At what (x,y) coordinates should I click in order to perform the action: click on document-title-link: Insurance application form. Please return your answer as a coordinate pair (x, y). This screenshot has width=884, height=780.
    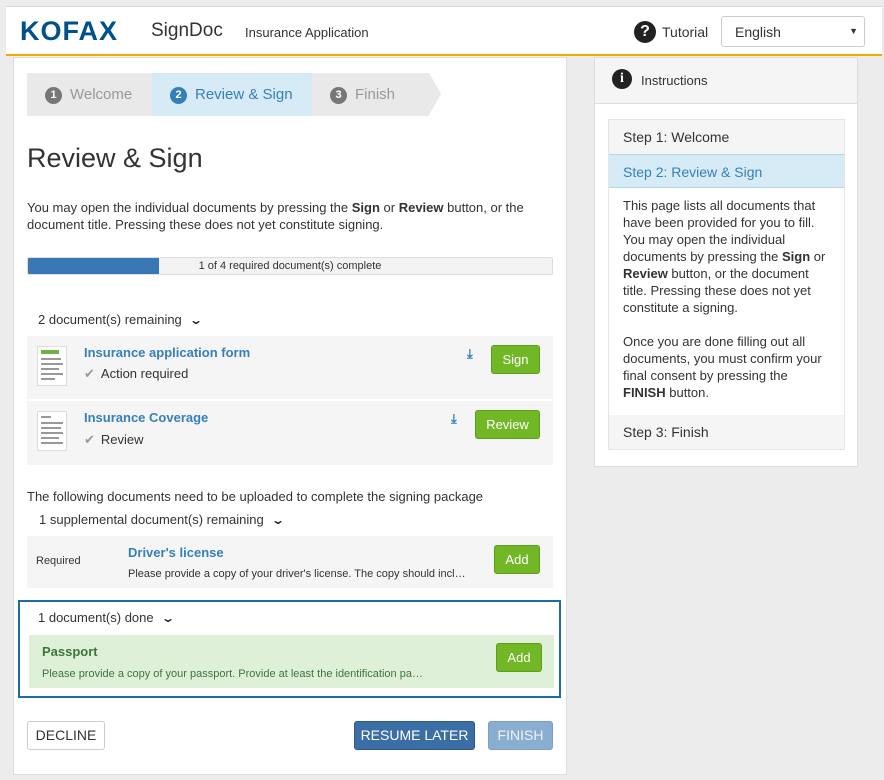
    Looking at the image, I should click on (167, 352).